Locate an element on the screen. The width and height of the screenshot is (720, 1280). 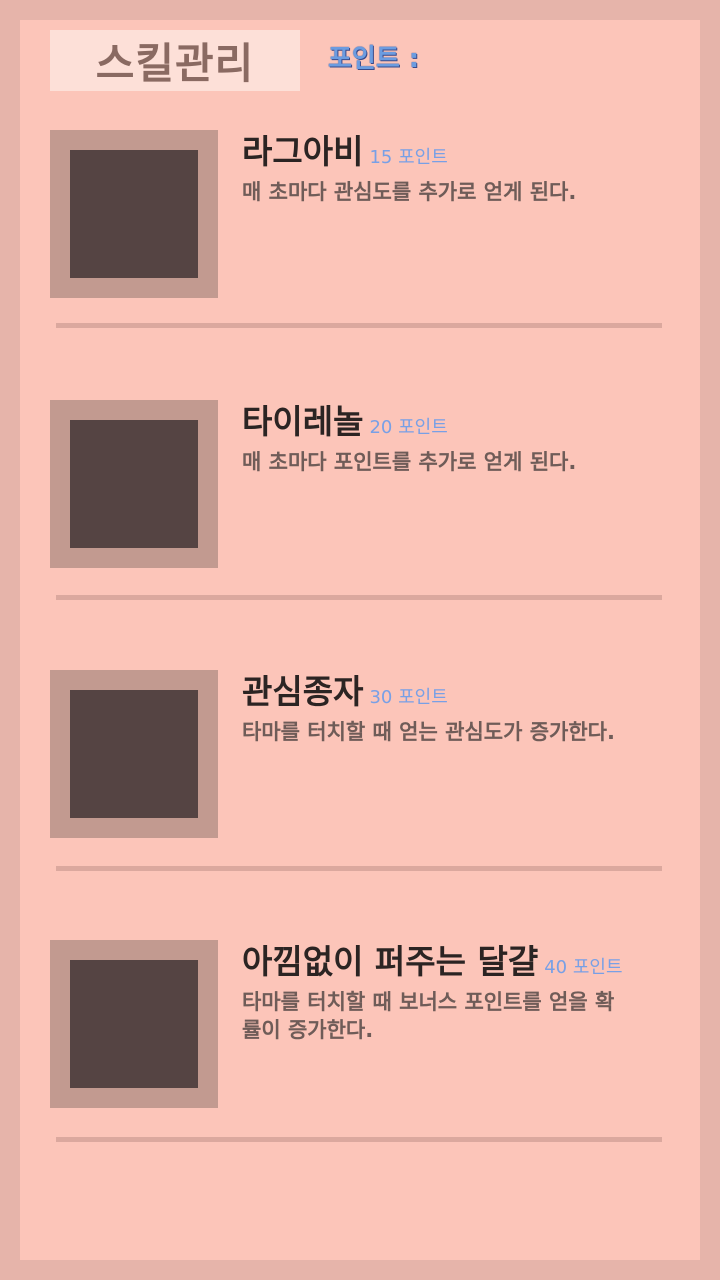
skill-cost: 20 포인트 is located at coordinates (408, 427).